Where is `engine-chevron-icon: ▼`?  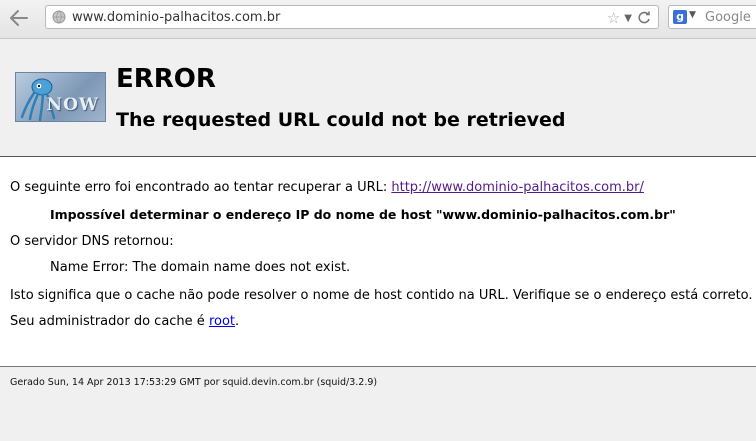
engine-chevron-icon: ▼ is located at coordinates (692, 15).